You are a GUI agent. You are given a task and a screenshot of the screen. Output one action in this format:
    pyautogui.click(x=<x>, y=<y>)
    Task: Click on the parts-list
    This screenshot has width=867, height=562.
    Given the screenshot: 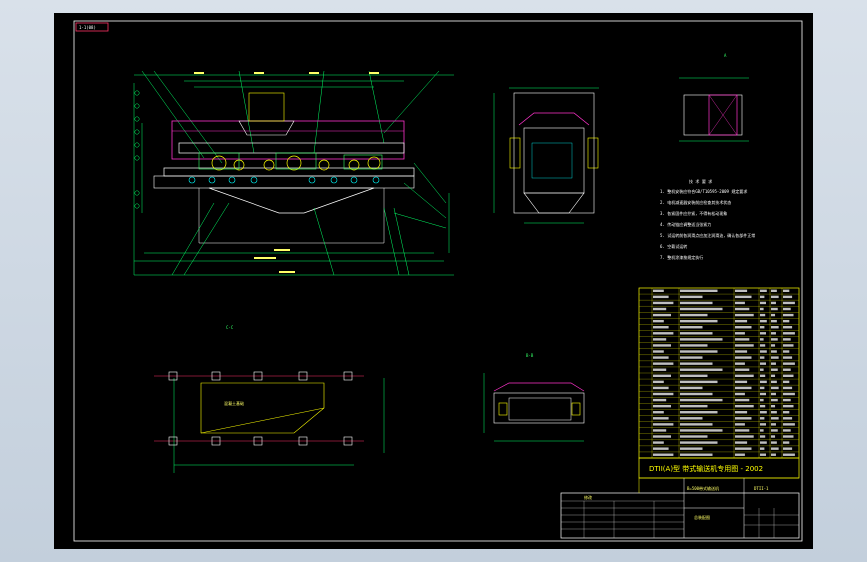 What is the action you would take?
    pyautogui.click(x=719, y=373)
    